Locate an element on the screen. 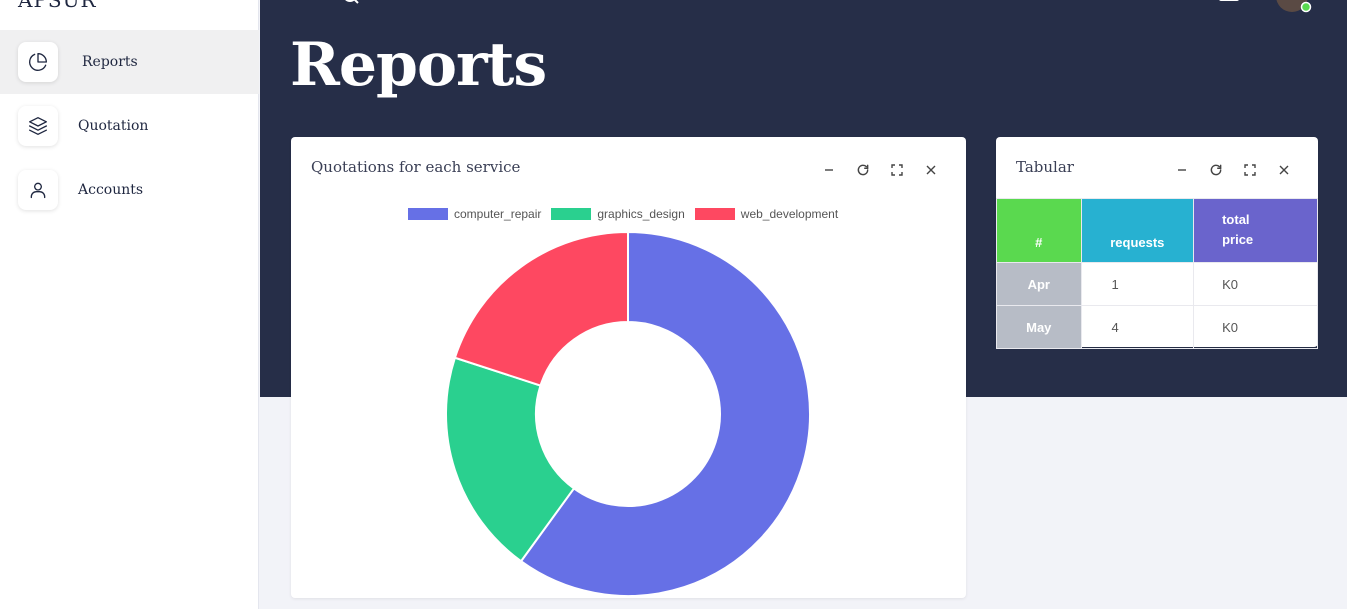 The height and width of the screenshot is (609, 1347). sidebar-item-label: Quotation is located at coordinates (113, 126).